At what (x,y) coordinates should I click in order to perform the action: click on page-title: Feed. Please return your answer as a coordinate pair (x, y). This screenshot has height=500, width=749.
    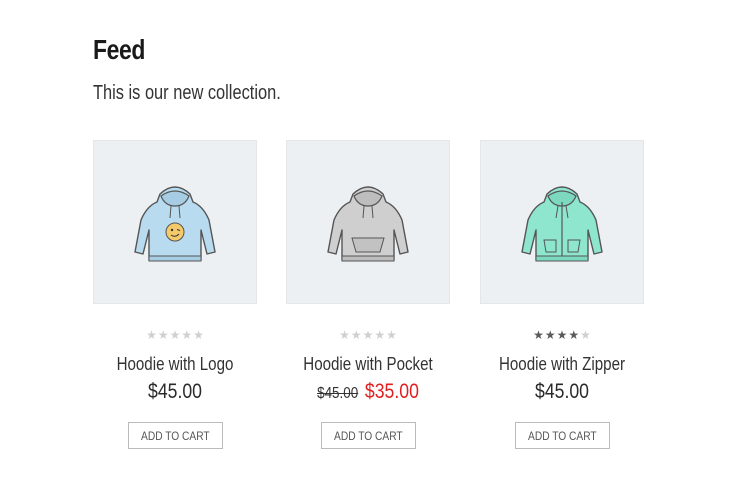
    Looking at the image, I should click on (119, 49).